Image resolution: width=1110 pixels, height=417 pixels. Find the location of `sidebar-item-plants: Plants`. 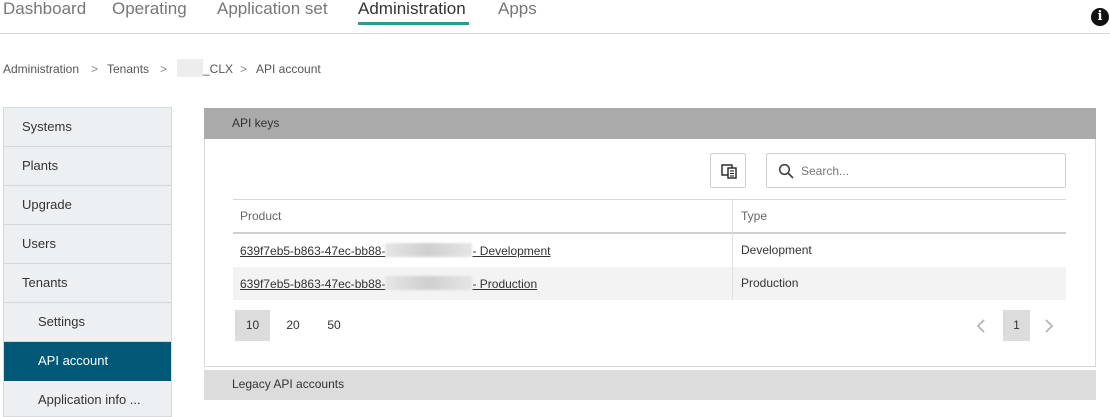

sidebar-item-plants: Plants is located at coordinates (87, 166).